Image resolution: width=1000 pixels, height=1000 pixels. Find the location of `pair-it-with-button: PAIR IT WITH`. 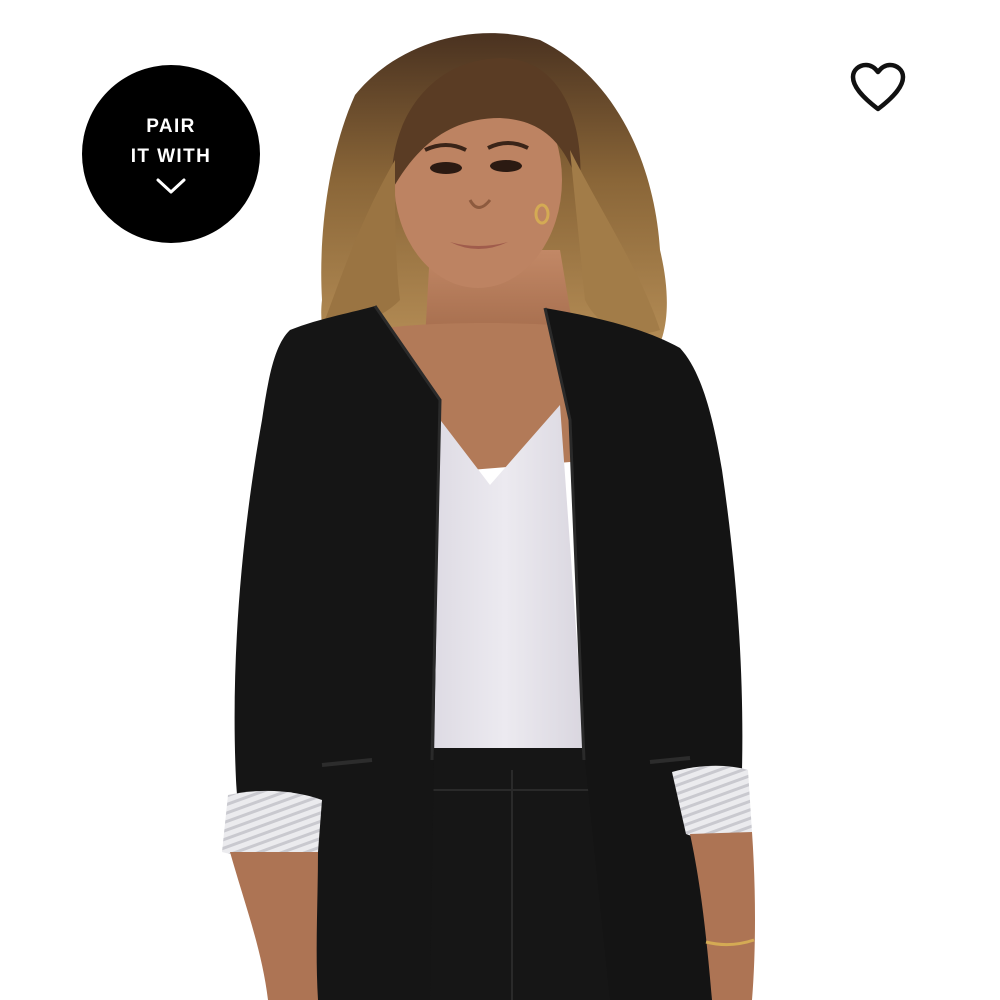

pair-it-with-button: PAIR IT WITH is located at coordinates (171, 154).